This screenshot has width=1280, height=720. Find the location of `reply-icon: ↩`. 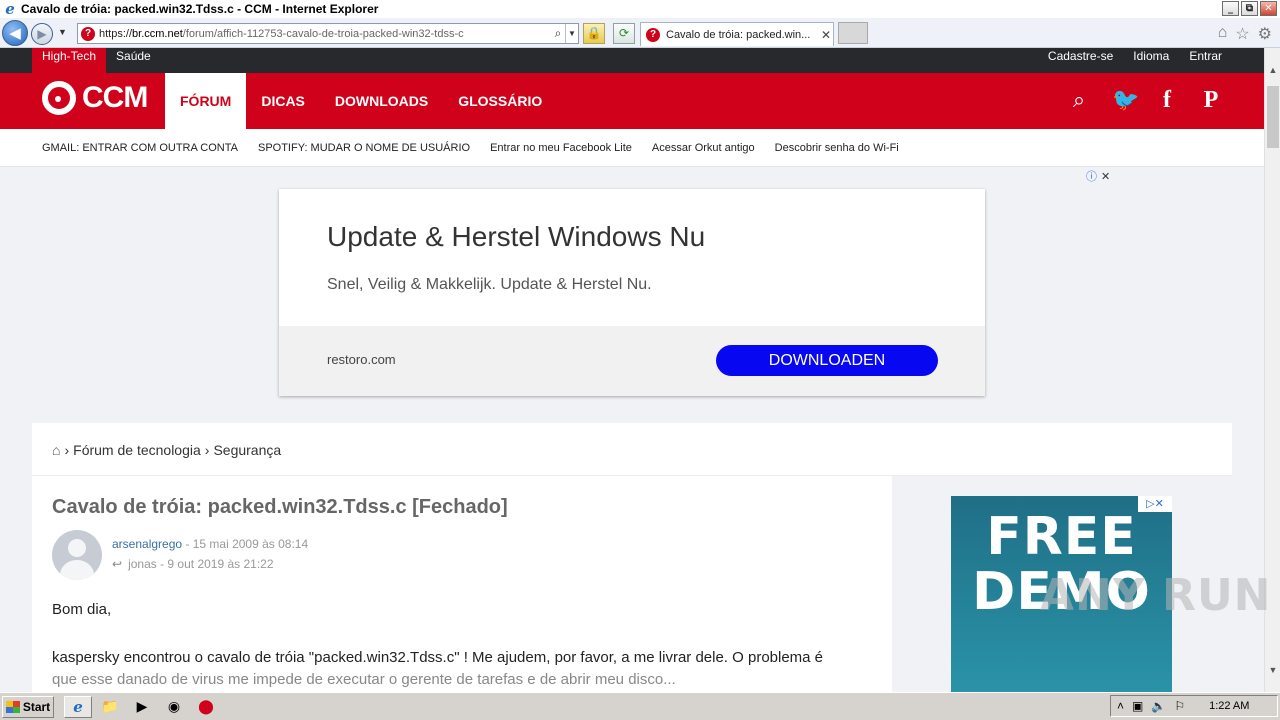

reply-icon: ↩ is located at coordinates (117, 564).